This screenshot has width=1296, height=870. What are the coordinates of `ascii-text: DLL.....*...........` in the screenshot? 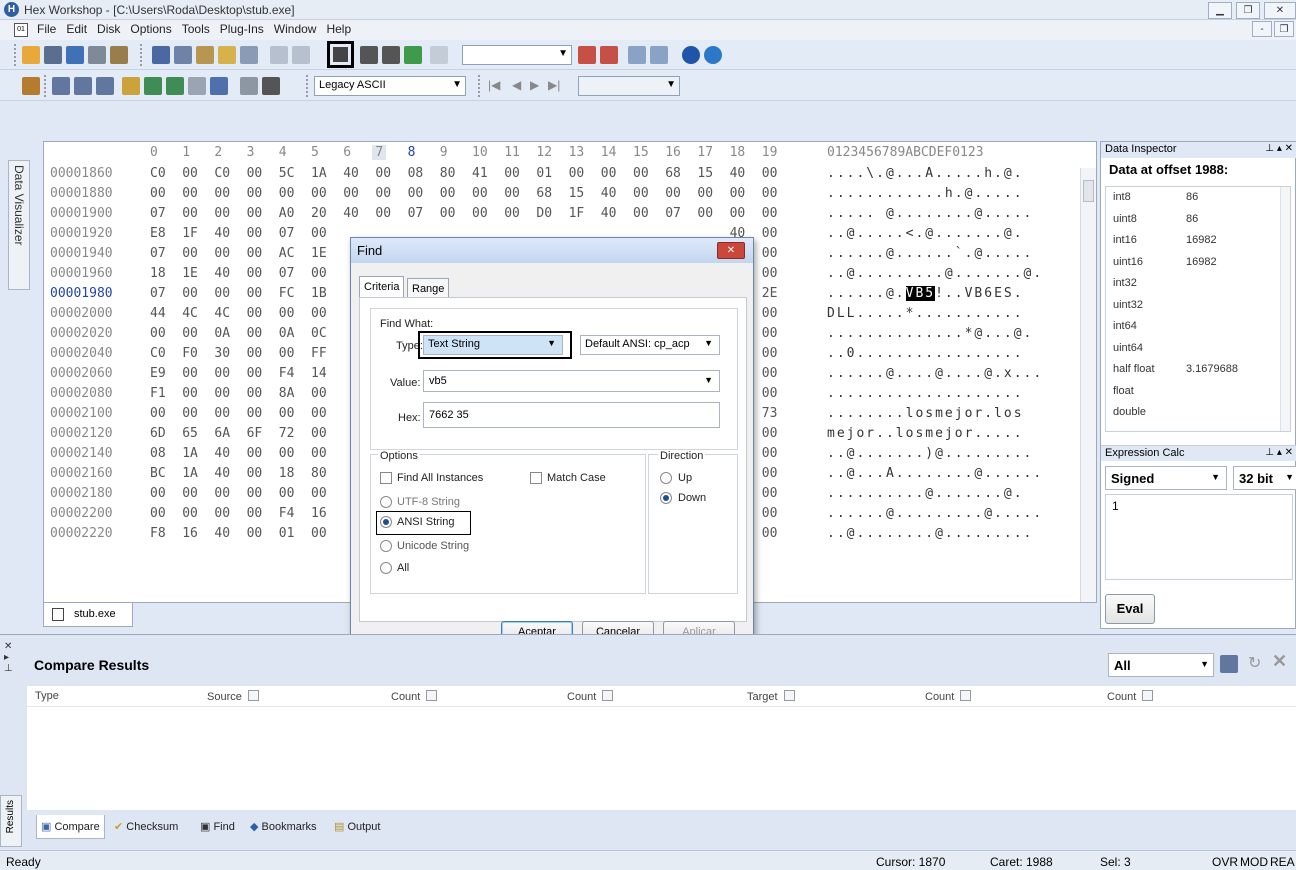 It's located at (925, 313).